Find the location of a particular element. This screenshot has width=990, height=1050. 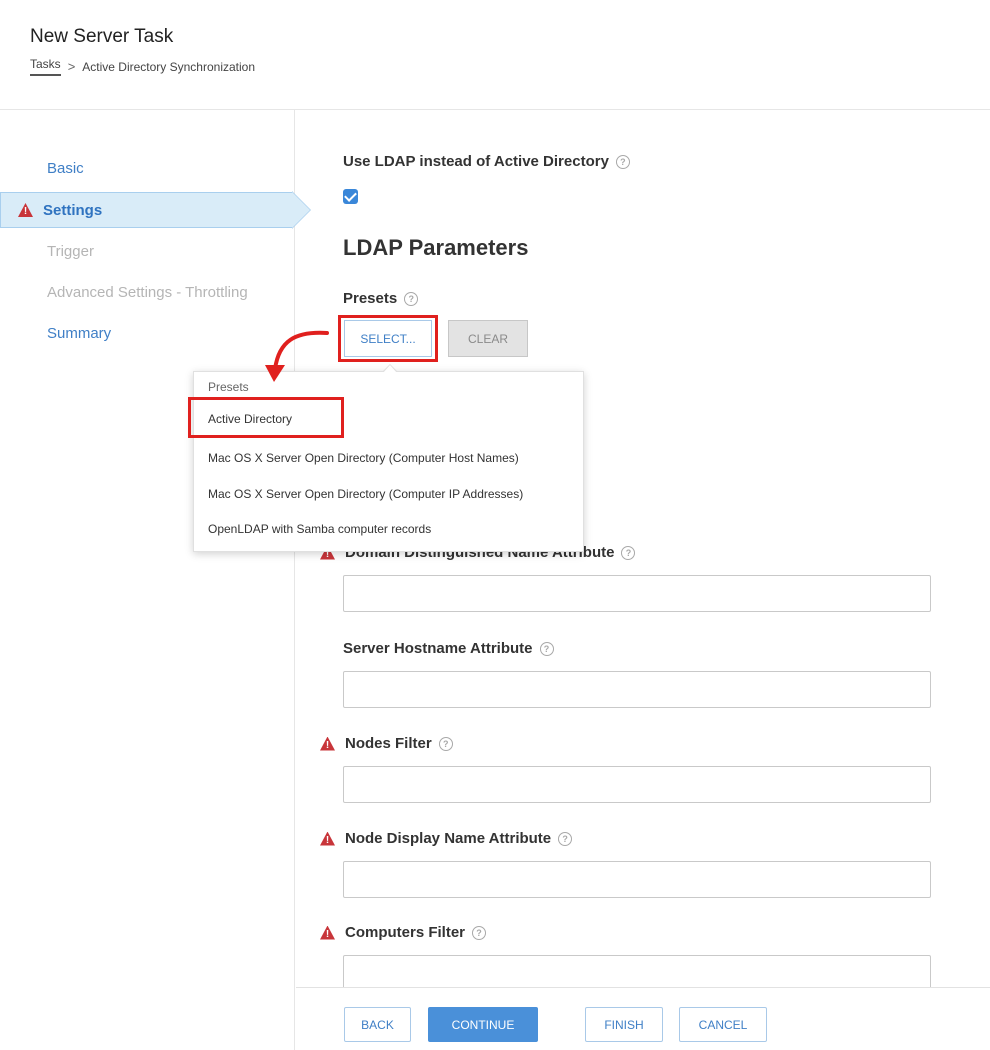

server-hostname-attribute-label: Server Hostname Attribute ? is located at coordinates (448, 648).